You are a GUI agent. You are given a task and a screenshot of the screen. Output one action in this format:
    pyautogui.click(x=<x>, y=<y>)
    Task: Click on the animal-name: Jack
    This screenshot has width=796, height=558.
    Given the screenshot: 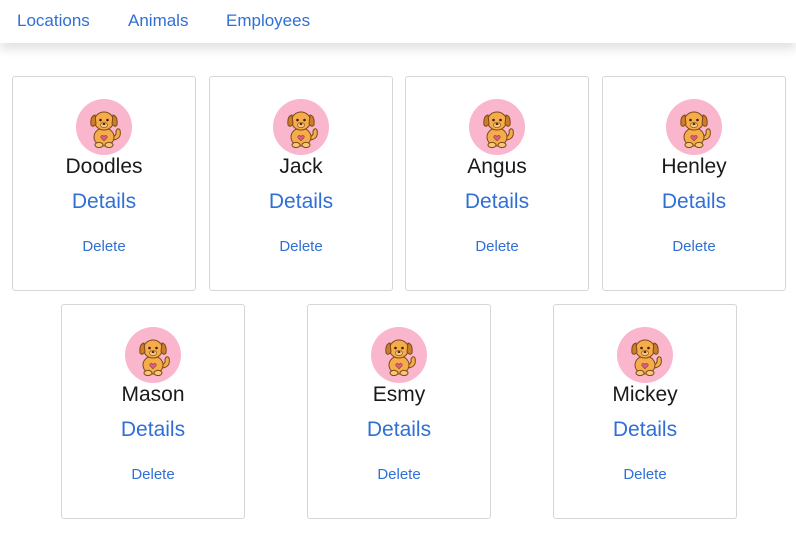 What is the action you would take?
    pyautogui.click(x=301, y=166)
    